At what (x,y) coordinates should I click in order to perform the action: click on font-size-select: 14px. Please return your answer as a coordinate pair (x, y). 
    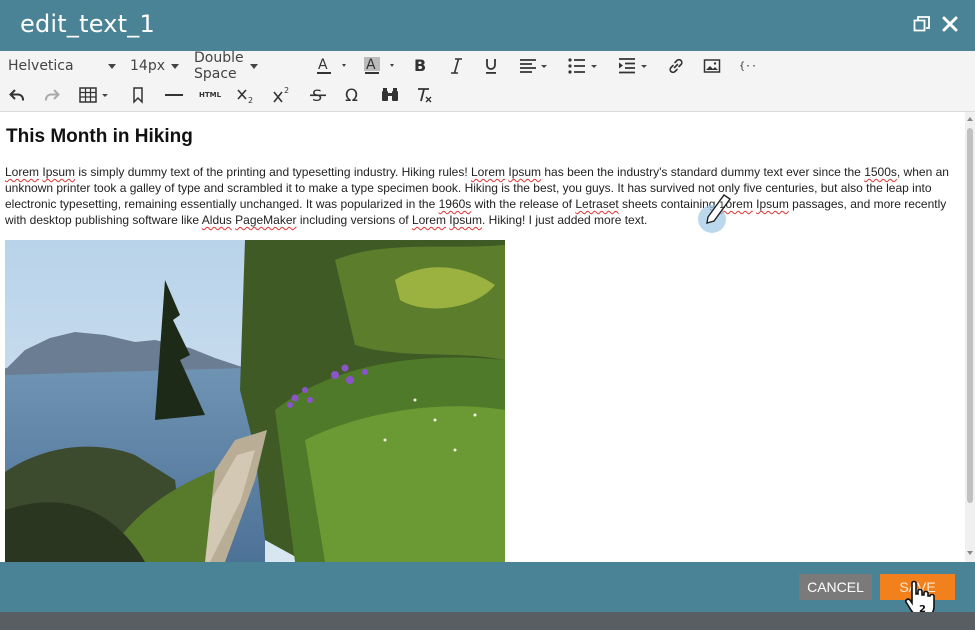
    Looking at the image, I should click on (154, 66).